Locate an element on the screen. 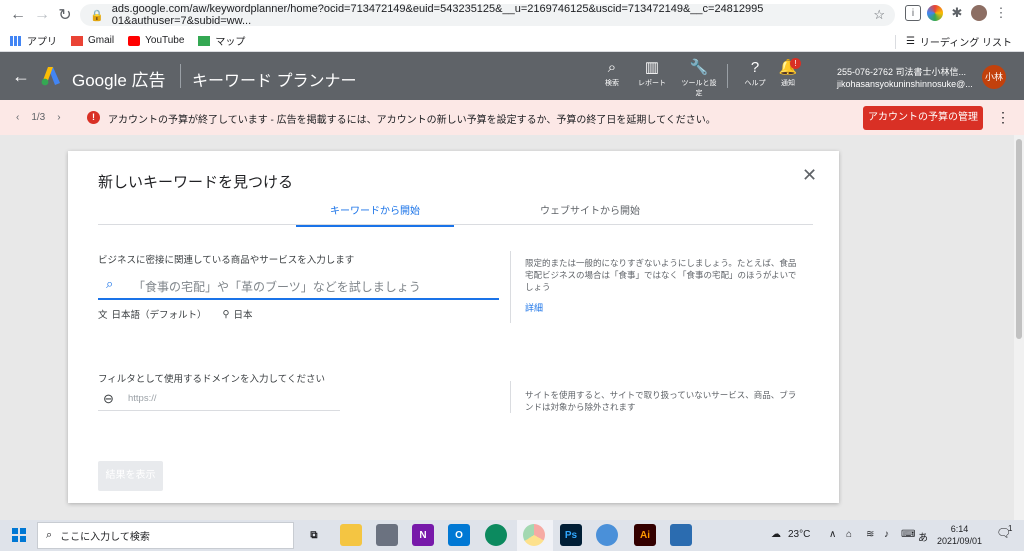 The image size is (1024, 551). more-vert-icon: ⋮ is located at coordinates (1003, 117).